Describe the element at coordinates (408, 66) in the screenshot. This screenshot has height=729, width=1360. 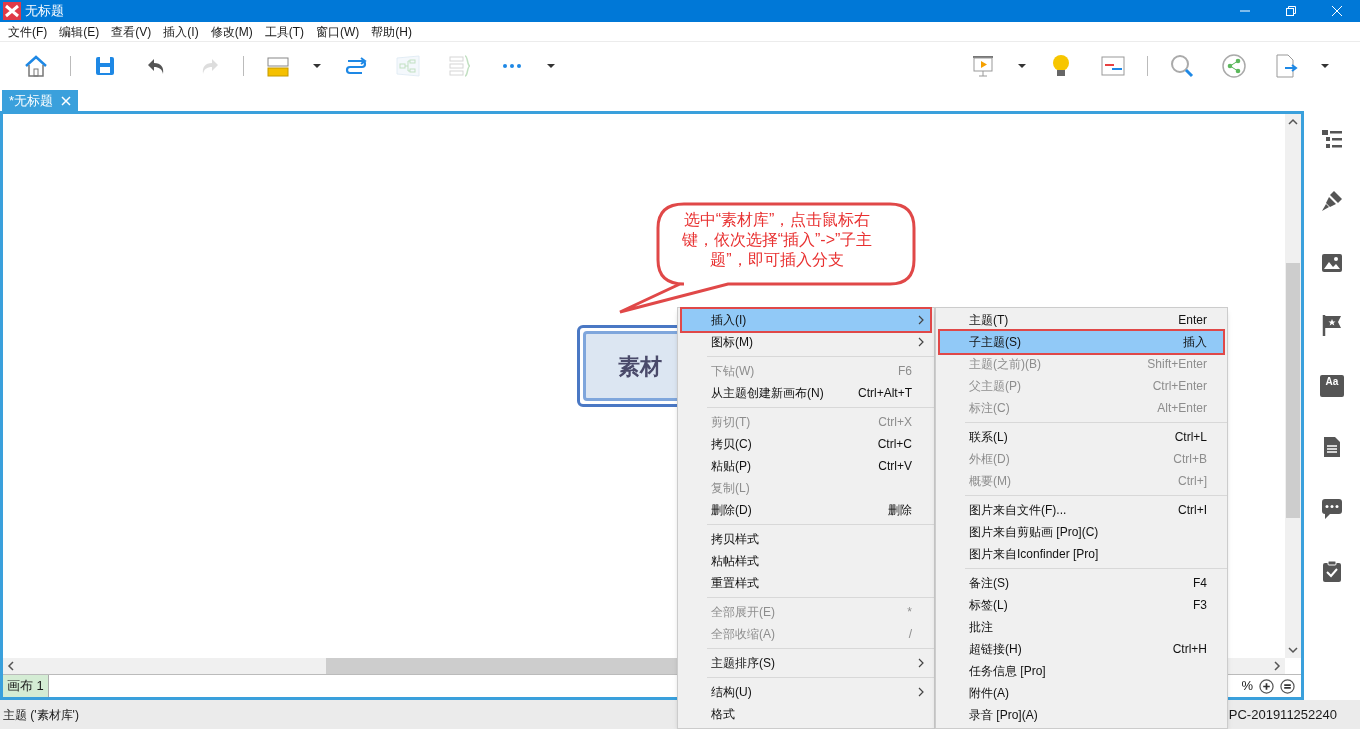
I see `boundary-icon` at that location.